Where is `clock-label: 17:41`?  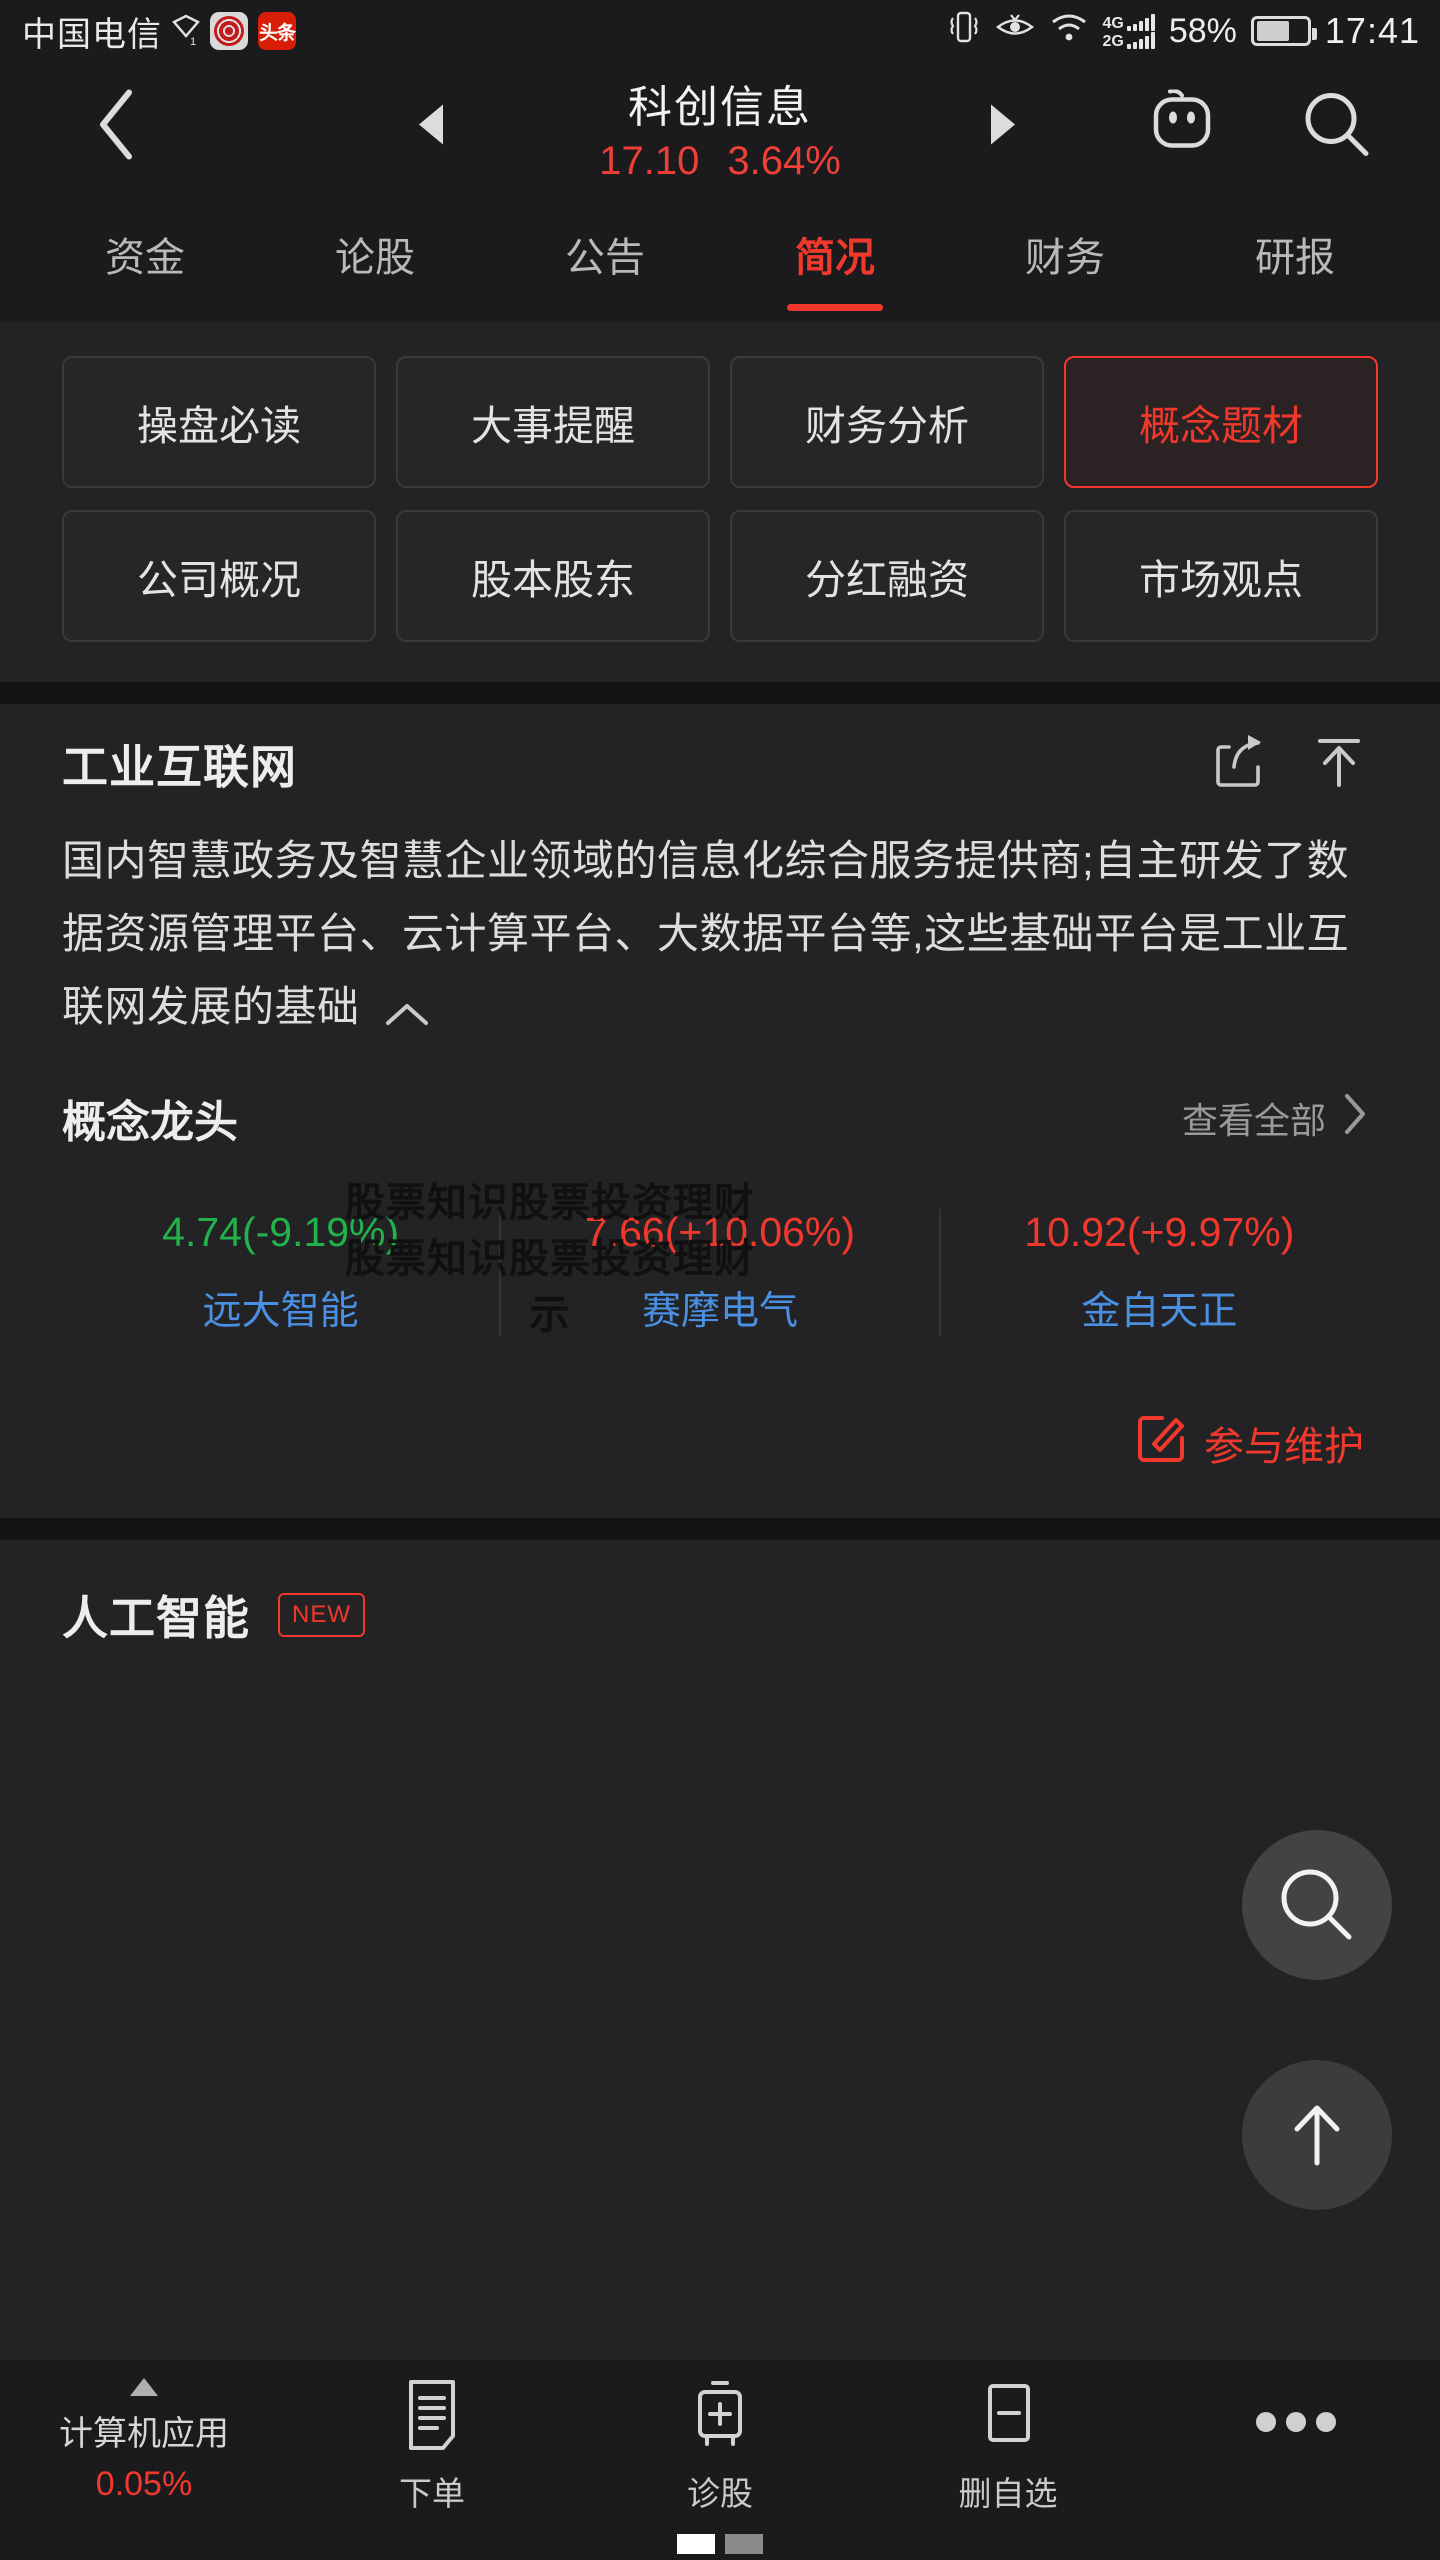
clock-label: 17:41 is located at coordinates (1372, 30).